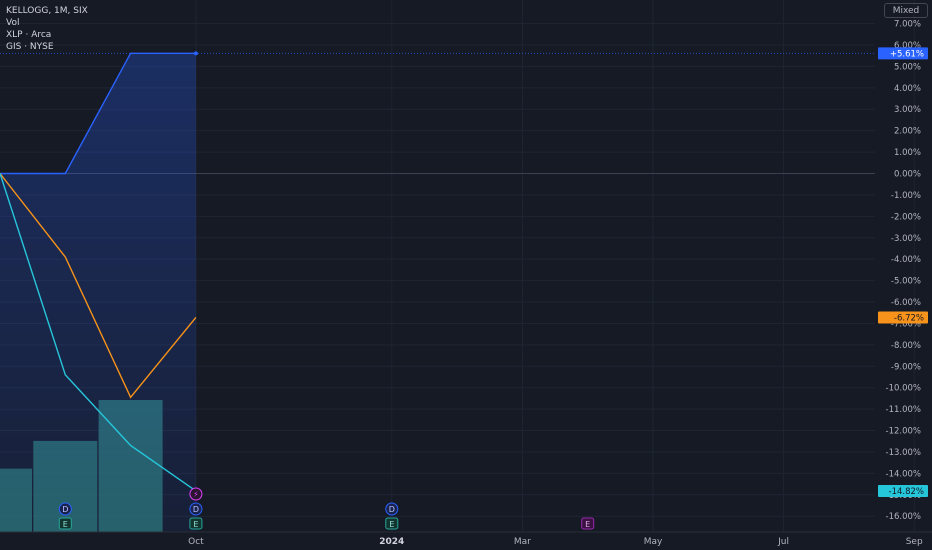 The image size is (932, 550). I want to click on price-scale-label: 0.00%, so click(907, 175).